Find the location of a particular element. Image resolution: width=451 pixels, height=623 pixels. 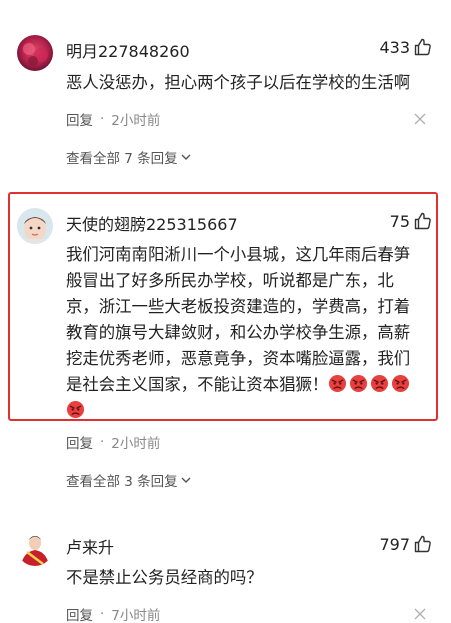

comment-text: 恶人没惩办，担心两个孩子以后在学校的生活啊 is located at coordinates (238, 82).